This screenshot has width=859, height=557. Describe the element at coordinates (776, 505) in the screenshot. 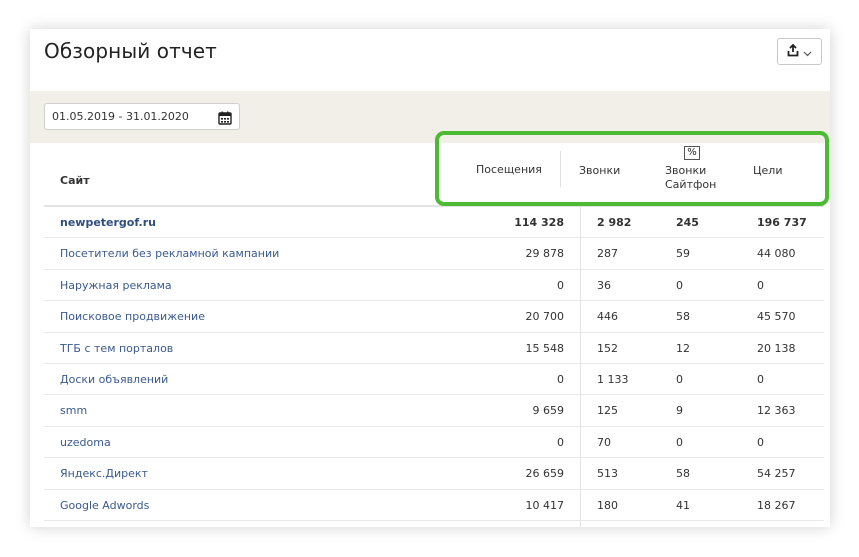

I see `row-goals: 18 267` at that location.